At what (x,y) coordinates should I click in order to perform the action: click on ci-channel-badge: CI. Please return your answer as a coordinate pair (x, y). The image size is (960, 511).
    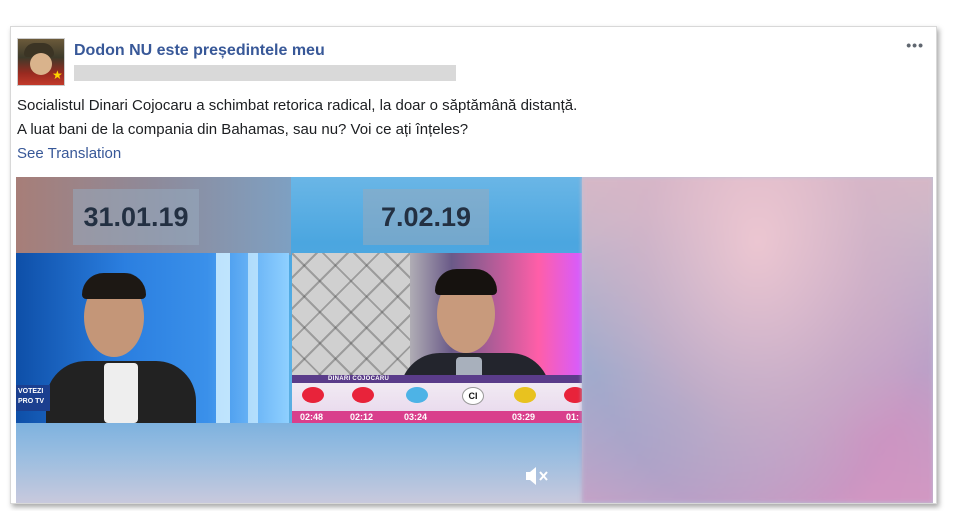
    Looking at the image, I should click on (473, 396).